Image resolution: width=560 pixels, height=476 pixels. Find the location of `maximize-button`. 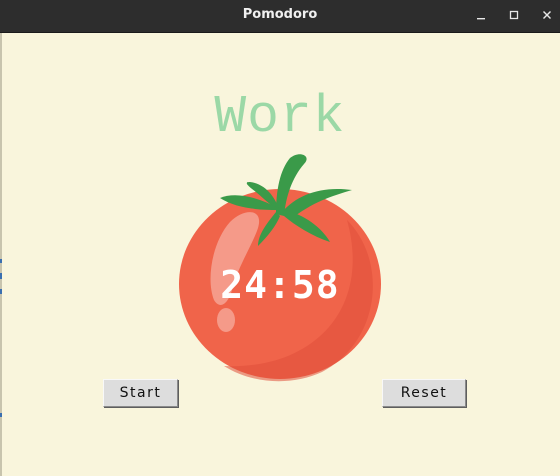

maximize-button is located at coordinates (514, 15).